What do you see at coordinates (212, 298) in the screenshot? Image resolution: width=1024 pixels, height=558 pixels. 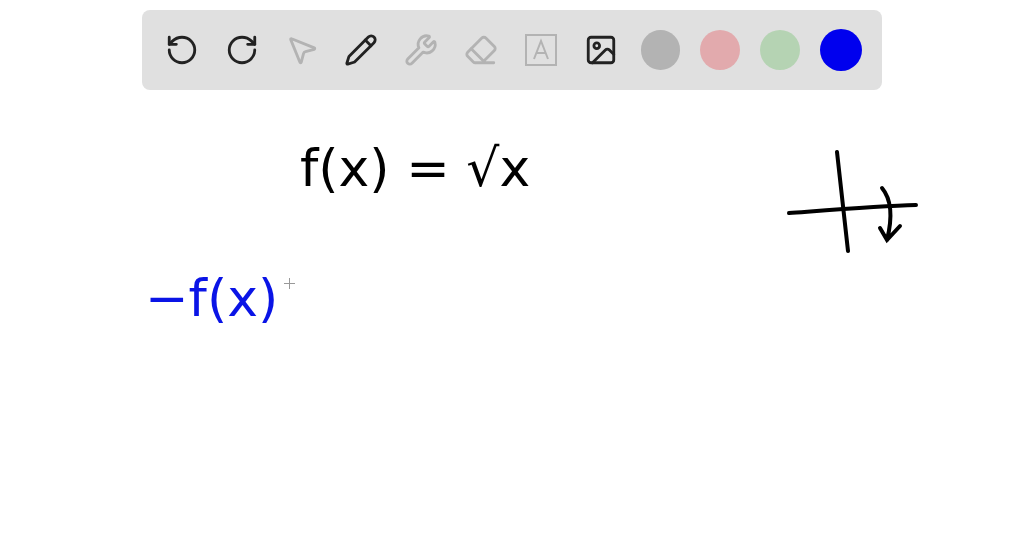 I see `handwritten-note: −f(x)` at bounding box center [212, 298].